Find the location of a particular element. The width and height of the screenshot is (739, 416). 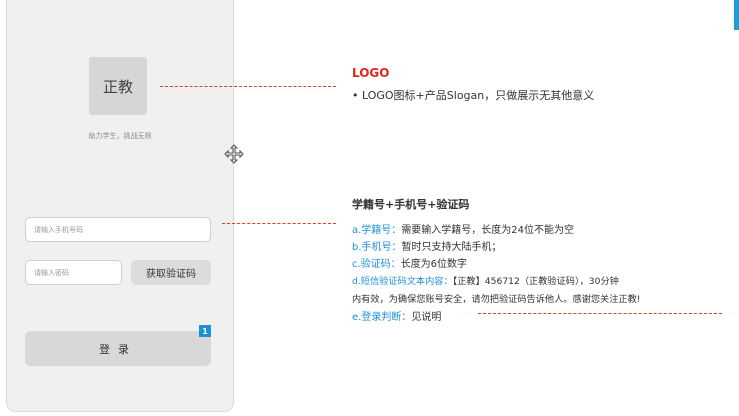

logo-text: 正教 is located at coordinates (117, 86).